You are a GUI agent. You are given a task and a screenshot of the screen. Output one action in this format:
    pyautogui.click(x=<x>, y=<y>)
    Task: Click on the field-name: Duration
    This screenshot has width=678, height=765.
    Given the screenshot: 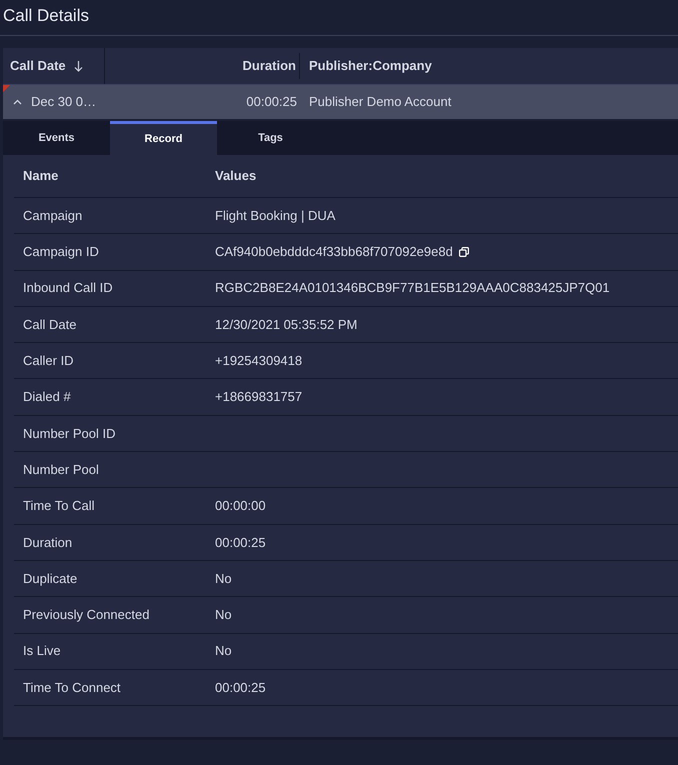 What is the action you would take?
    pyautogui.click(x=48, y=543)
    